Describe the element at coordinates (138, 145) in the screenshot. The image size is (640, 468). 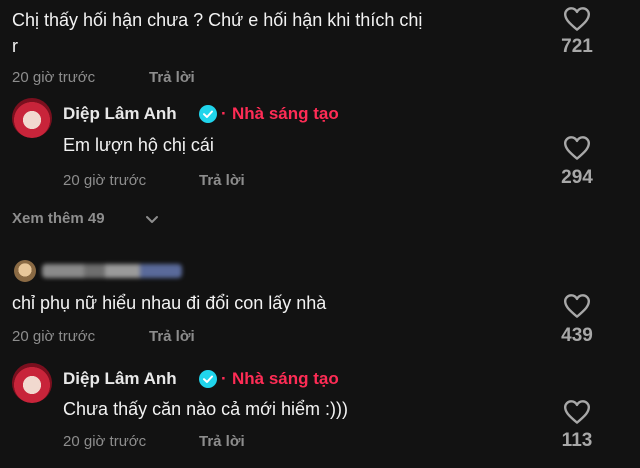
I see `reply-text: Em lượn hộ chị cái` at that location.